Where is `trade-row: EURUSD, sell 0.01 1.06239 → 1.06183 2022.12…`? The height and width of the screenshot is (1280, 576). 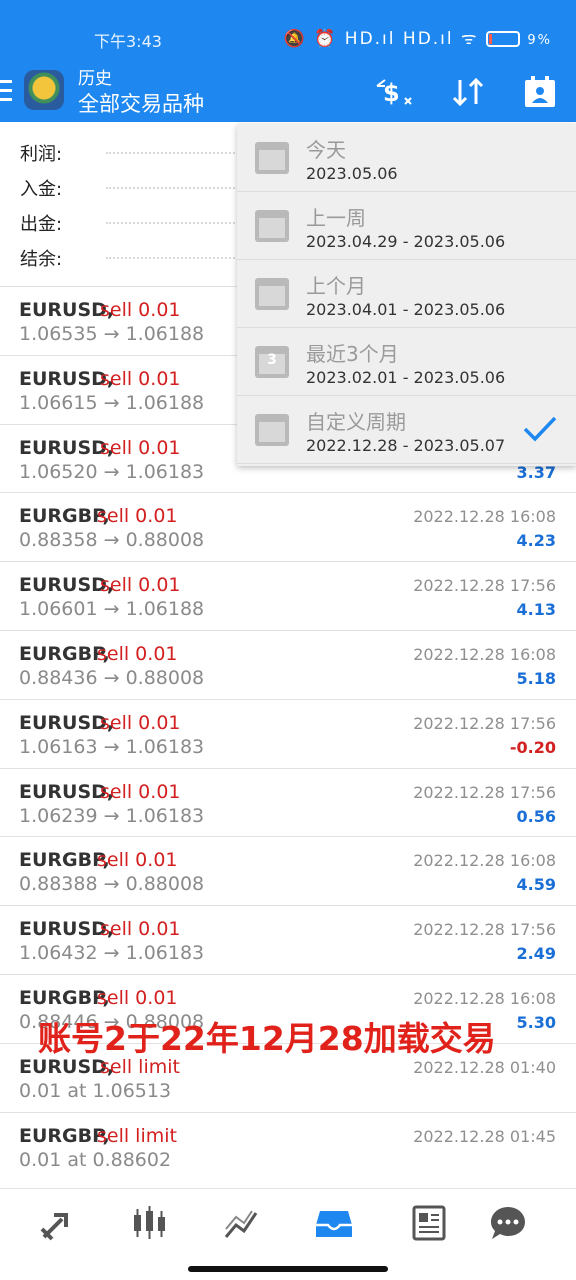
trade-row: EURUSD, sell 0.01 1.06239 → 1.06183 2022.12… is located at coordinates (288, 802).